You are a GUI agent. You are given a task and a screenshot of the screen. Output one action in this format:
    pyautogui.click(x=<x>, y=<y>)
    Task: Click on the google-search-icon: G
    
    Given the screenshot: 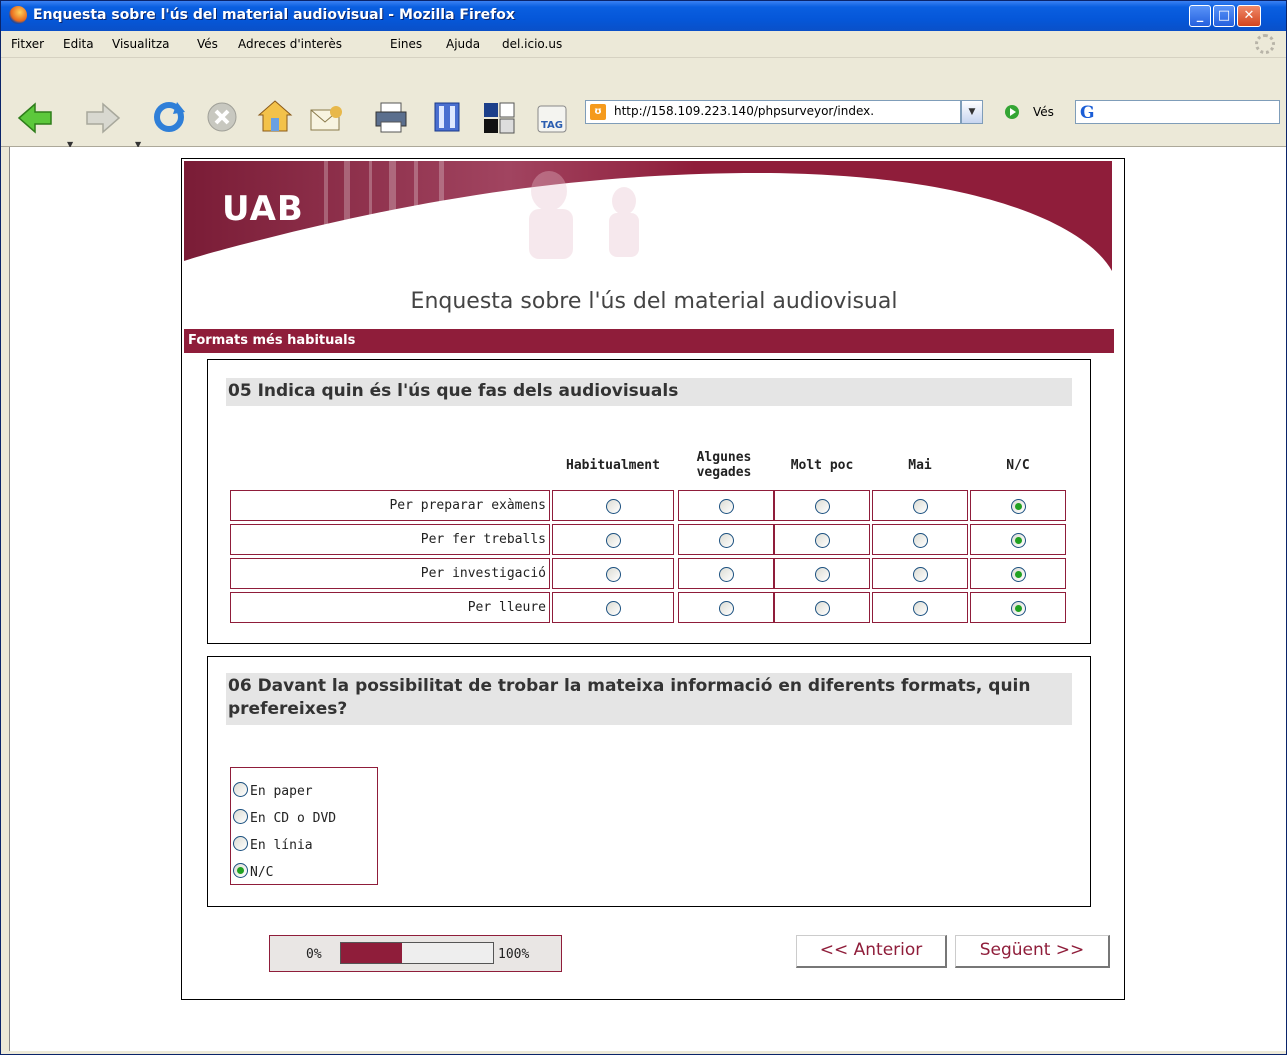 What is the action you would take?
    pyautogui.click(x=1087, y=113)
    